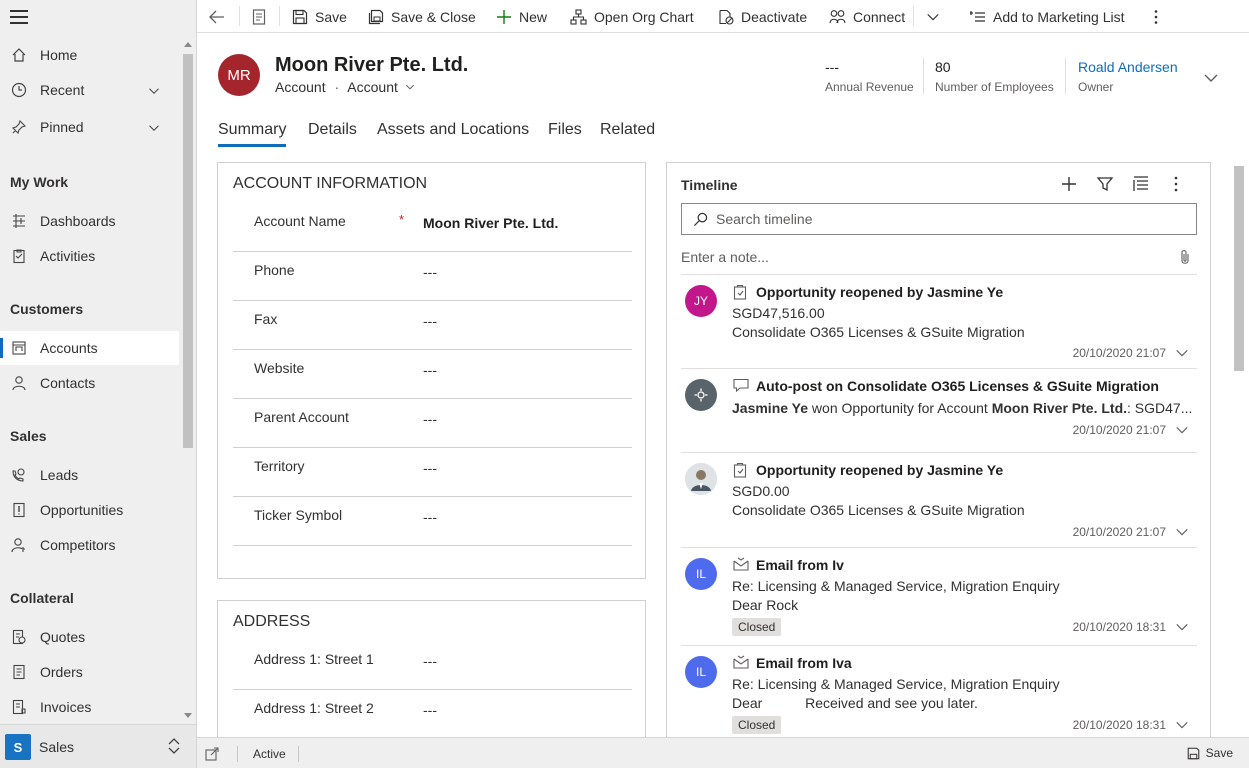 This screenshot has height=768, width=1249. I want to click on ticker-symbol-input: ---, so click(430, 517).